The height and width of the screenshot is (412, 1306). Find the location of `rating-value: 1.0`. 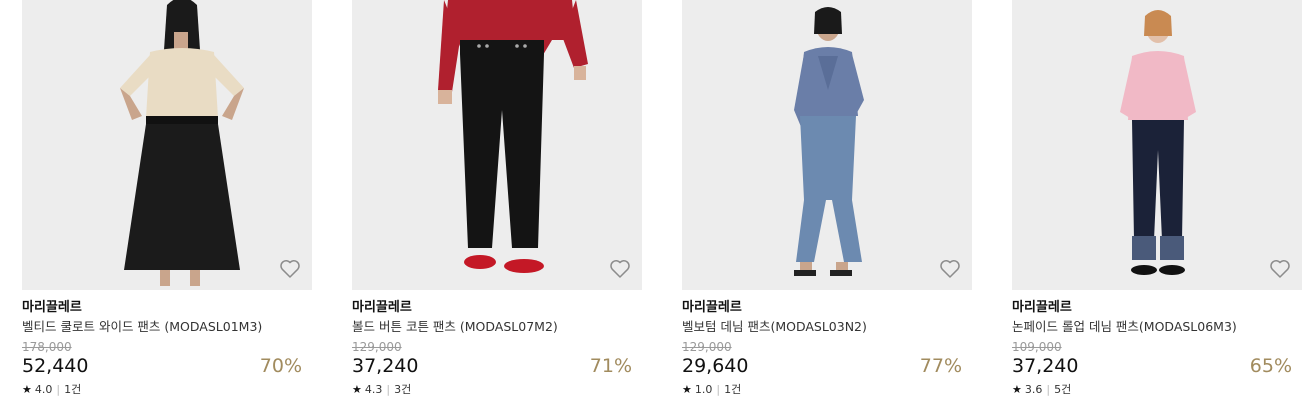

rating-value: 1.0 is located at coordinates (703, 389).